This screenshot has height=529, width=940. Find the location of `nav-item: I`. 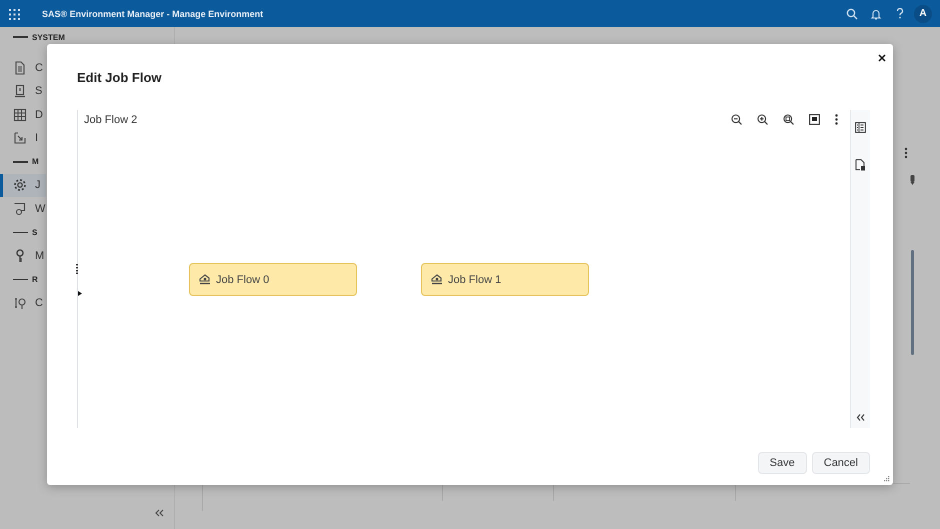

nav-item: I is located at coordinates (23, 138).